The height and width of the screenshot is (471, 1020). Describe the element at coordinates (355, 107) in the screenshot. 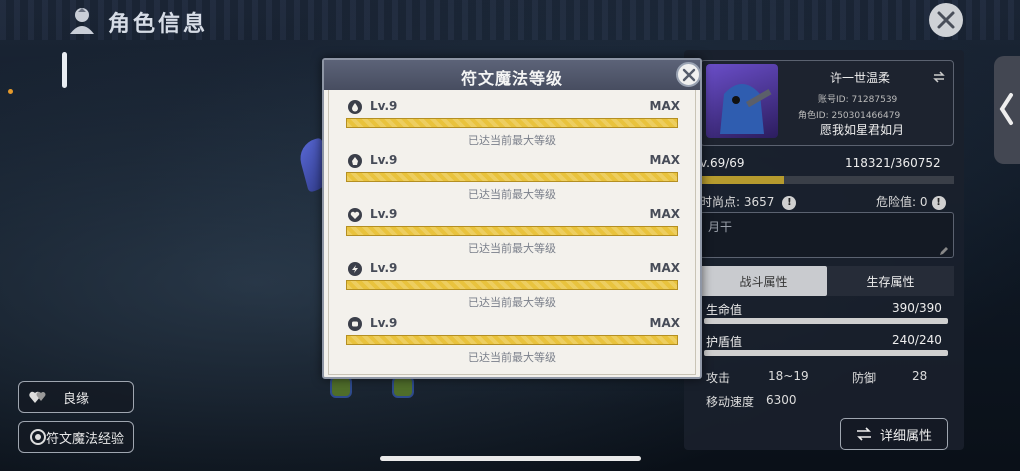

I see `drop-icon` at that location.